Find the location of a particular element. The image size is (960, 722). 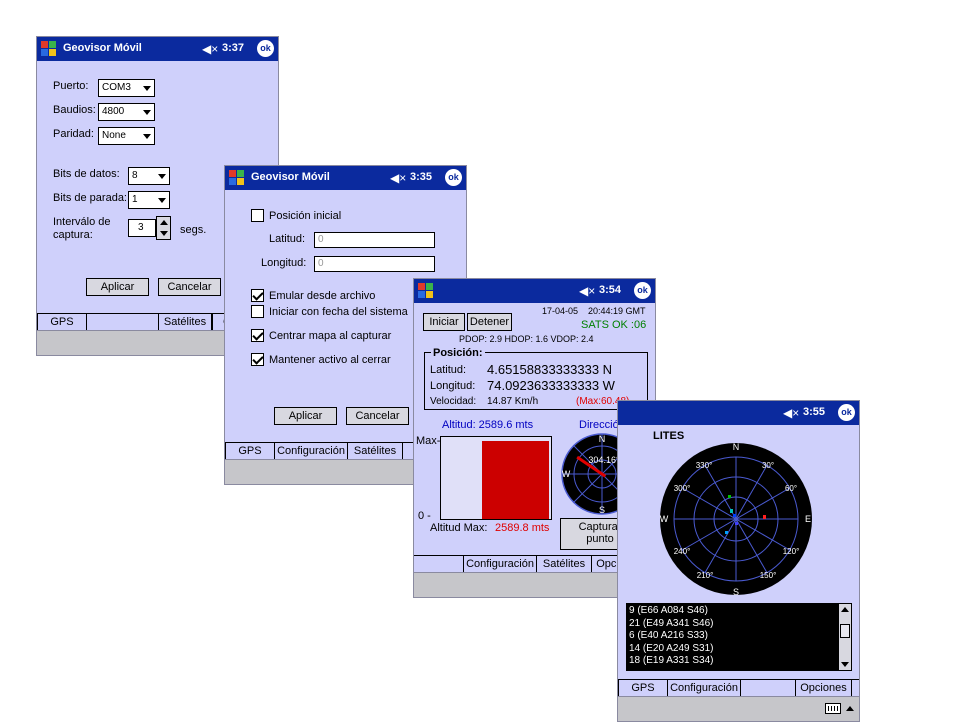

keyboard-icon is located at coordinates (833, 708).